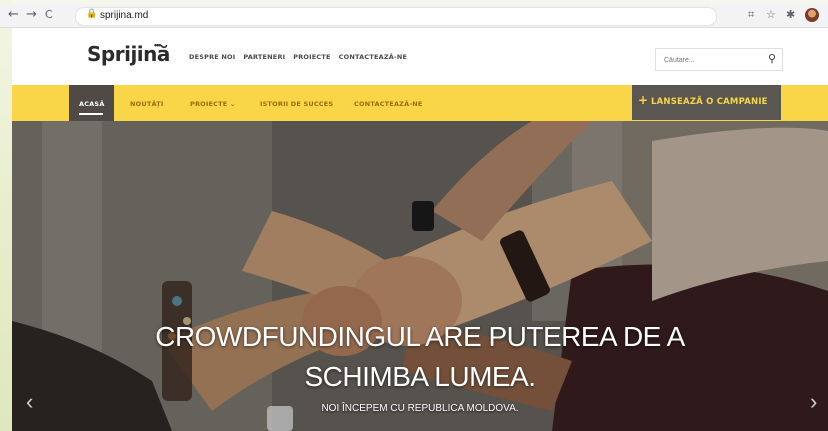  I want to click on star-icon: ☆, so click(771, 14).